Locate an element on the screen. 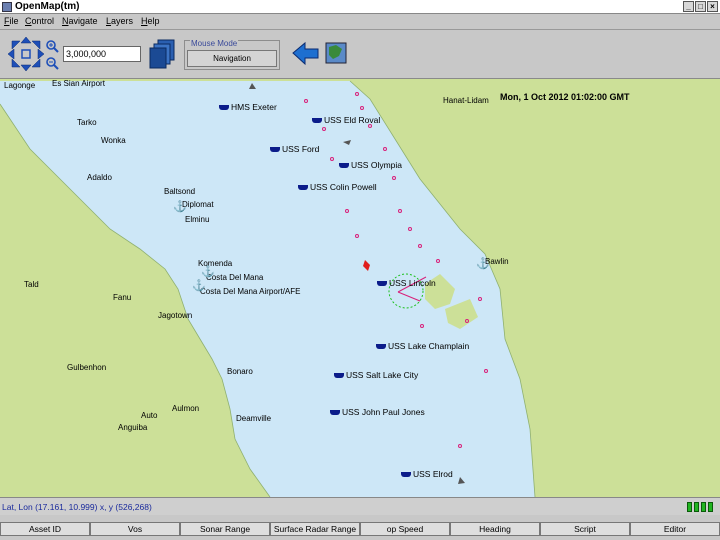 This screenshot has height=540, width=720. ship-label: USS Lake Champlain is located at coordinates (429, 346).